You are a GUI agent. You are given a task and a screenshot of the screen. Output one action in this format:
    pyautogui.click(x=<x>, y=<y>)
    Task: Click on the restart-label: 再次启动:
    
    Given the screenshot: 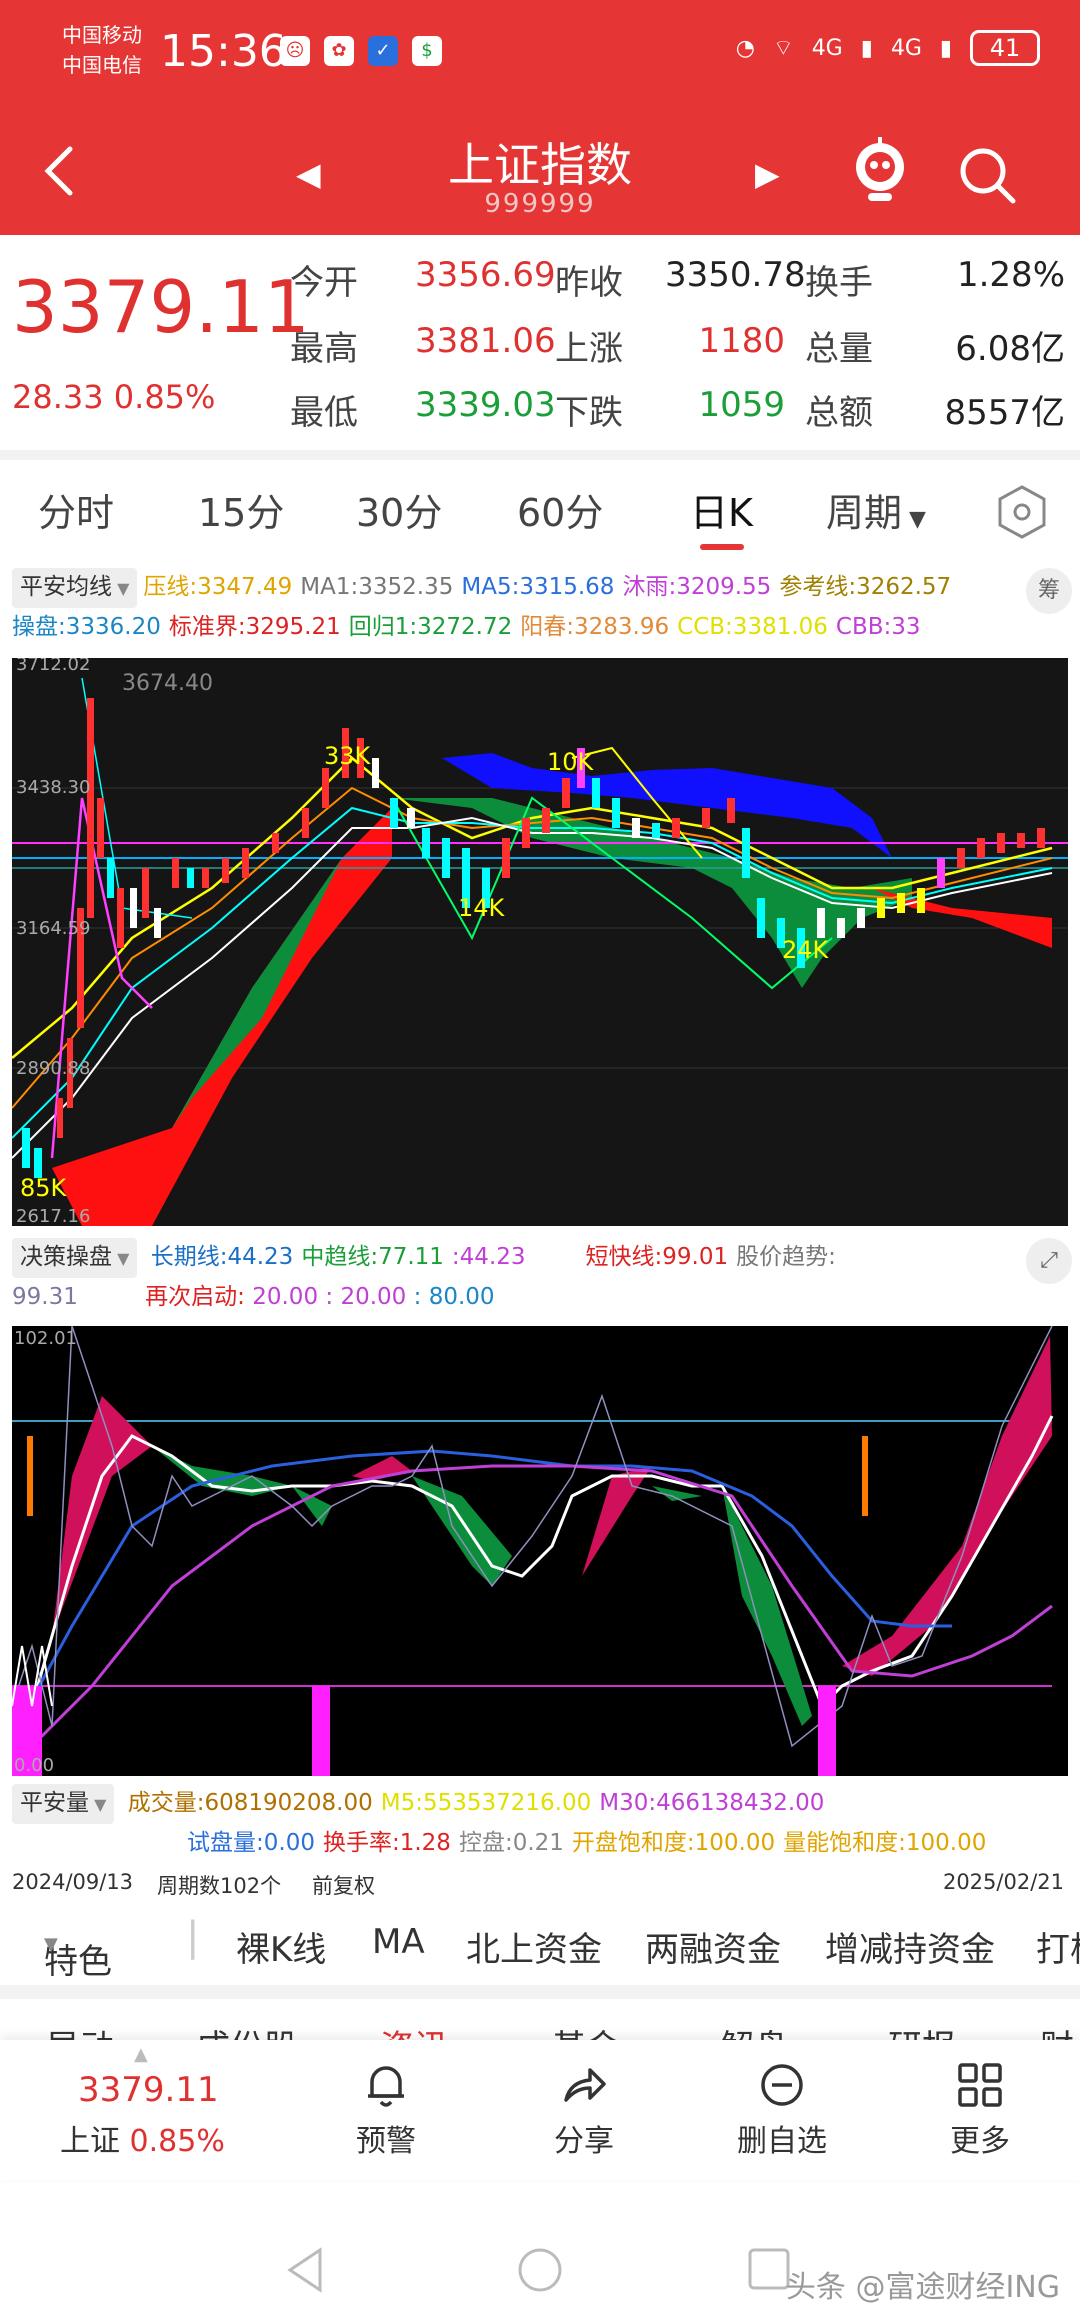 What is the action you would take?
    pyautogui.click(x=195, y=1297)
    